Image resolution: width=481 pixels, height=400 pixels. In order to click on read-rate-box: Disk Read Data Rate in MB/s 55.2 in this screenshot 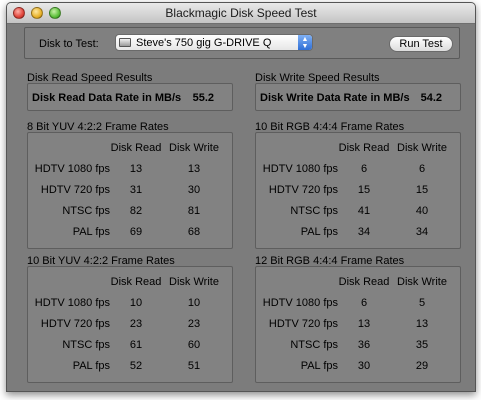, I will do `click(130, 97)`.